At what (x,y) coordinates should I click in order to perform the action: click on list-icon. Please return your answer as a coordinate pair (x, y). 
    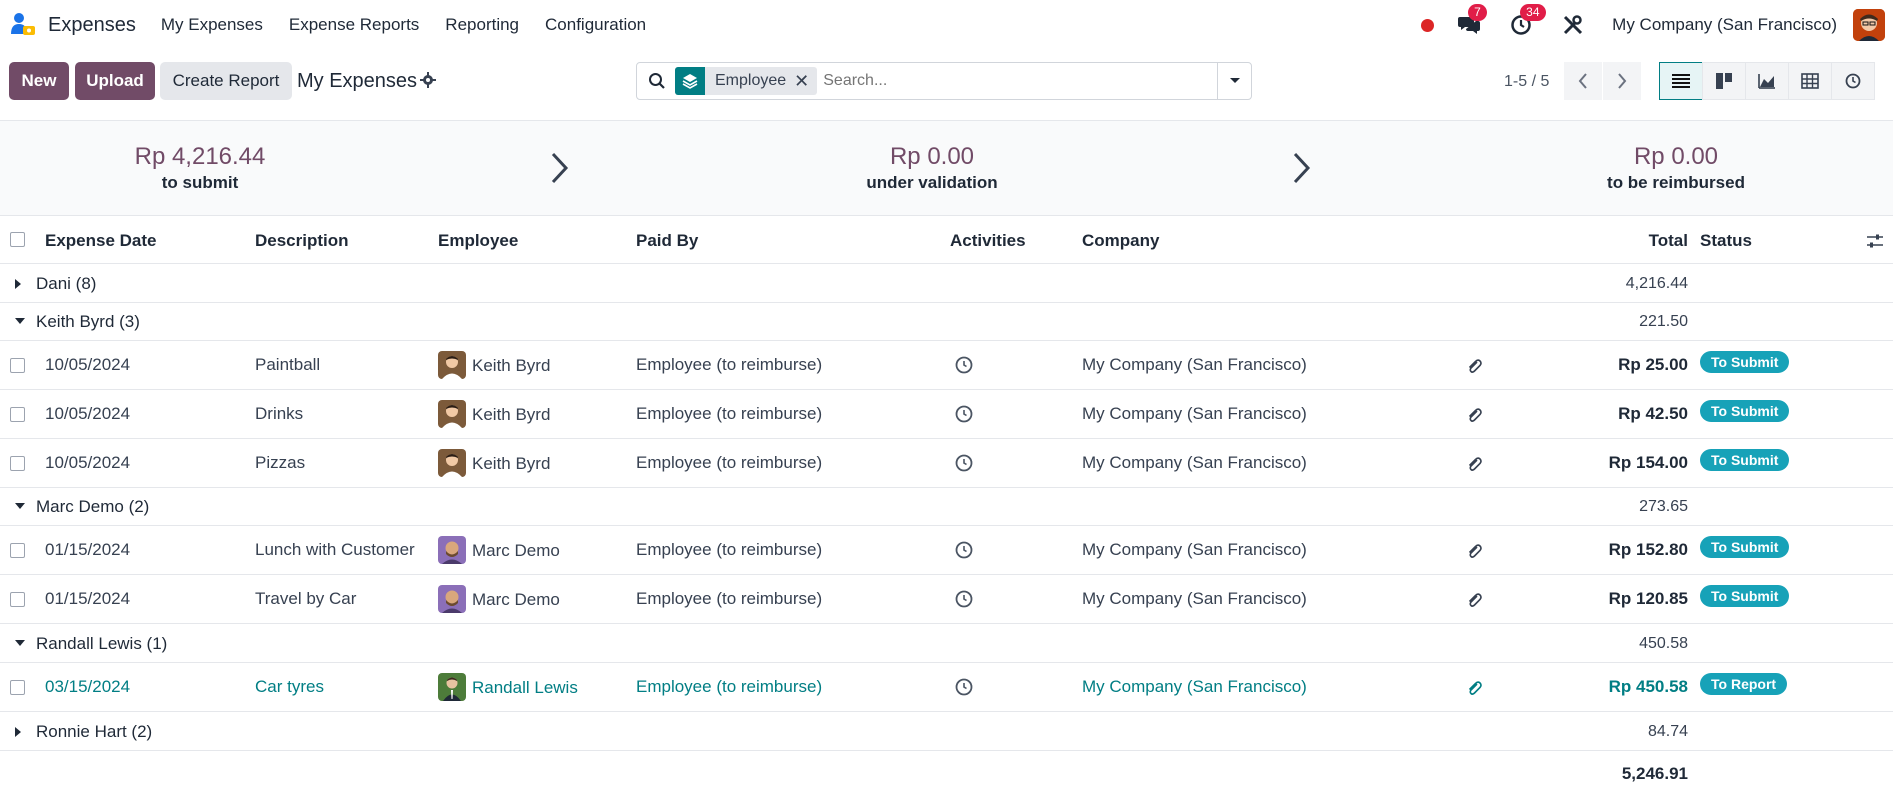
    Looking at the image, I should click on (1681, 81).